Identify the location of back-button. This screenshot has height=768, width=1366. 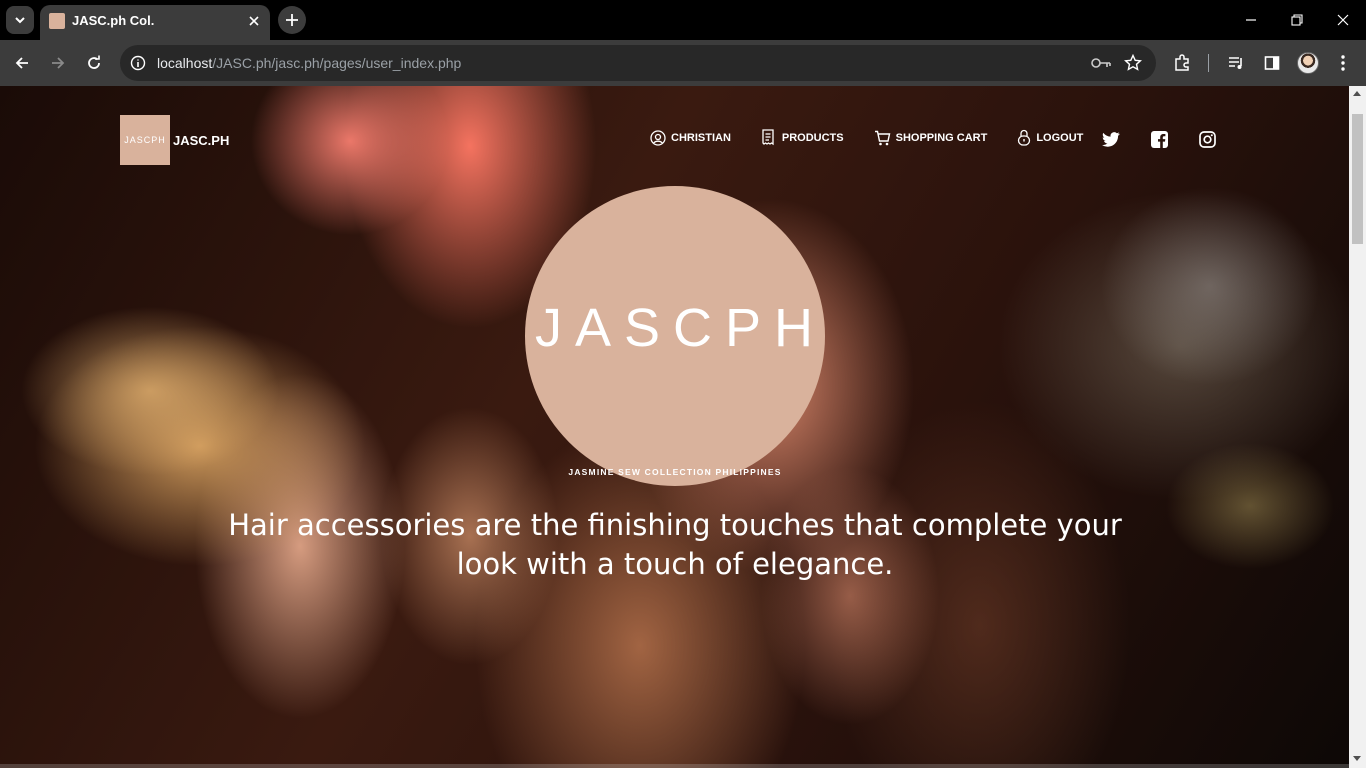
(22, 63).